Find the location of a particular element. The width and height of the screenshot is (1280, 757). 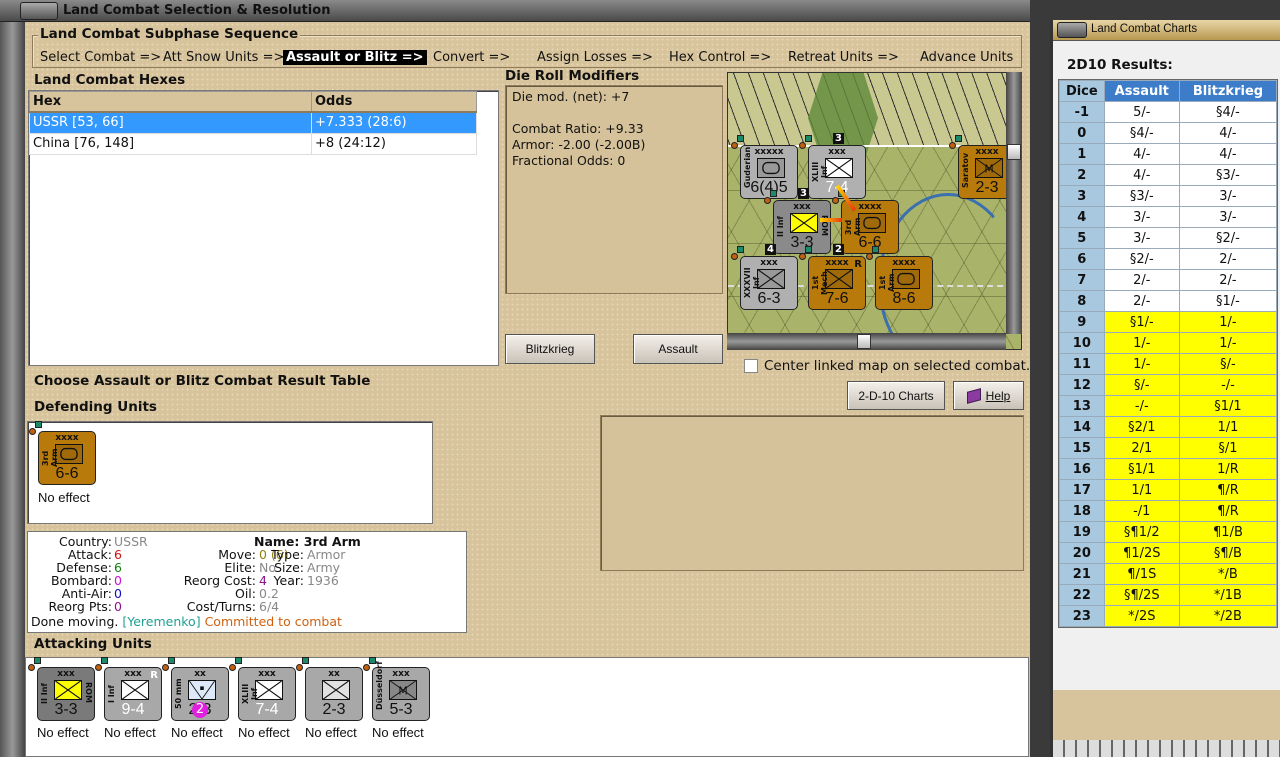

crt-row: 15 2/1 §/1 is located at coordinates (1168, 448).